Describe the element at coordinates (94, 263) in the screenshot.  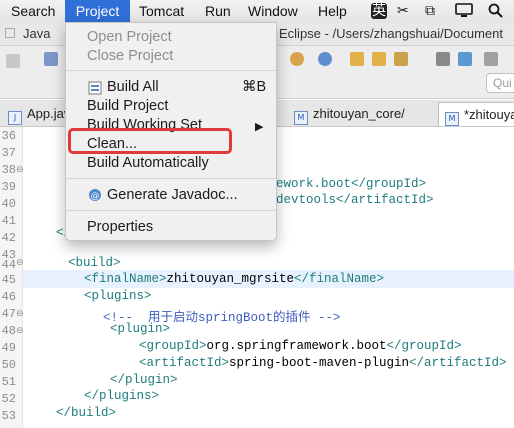
I see `code-line-44: <build>` at that location.